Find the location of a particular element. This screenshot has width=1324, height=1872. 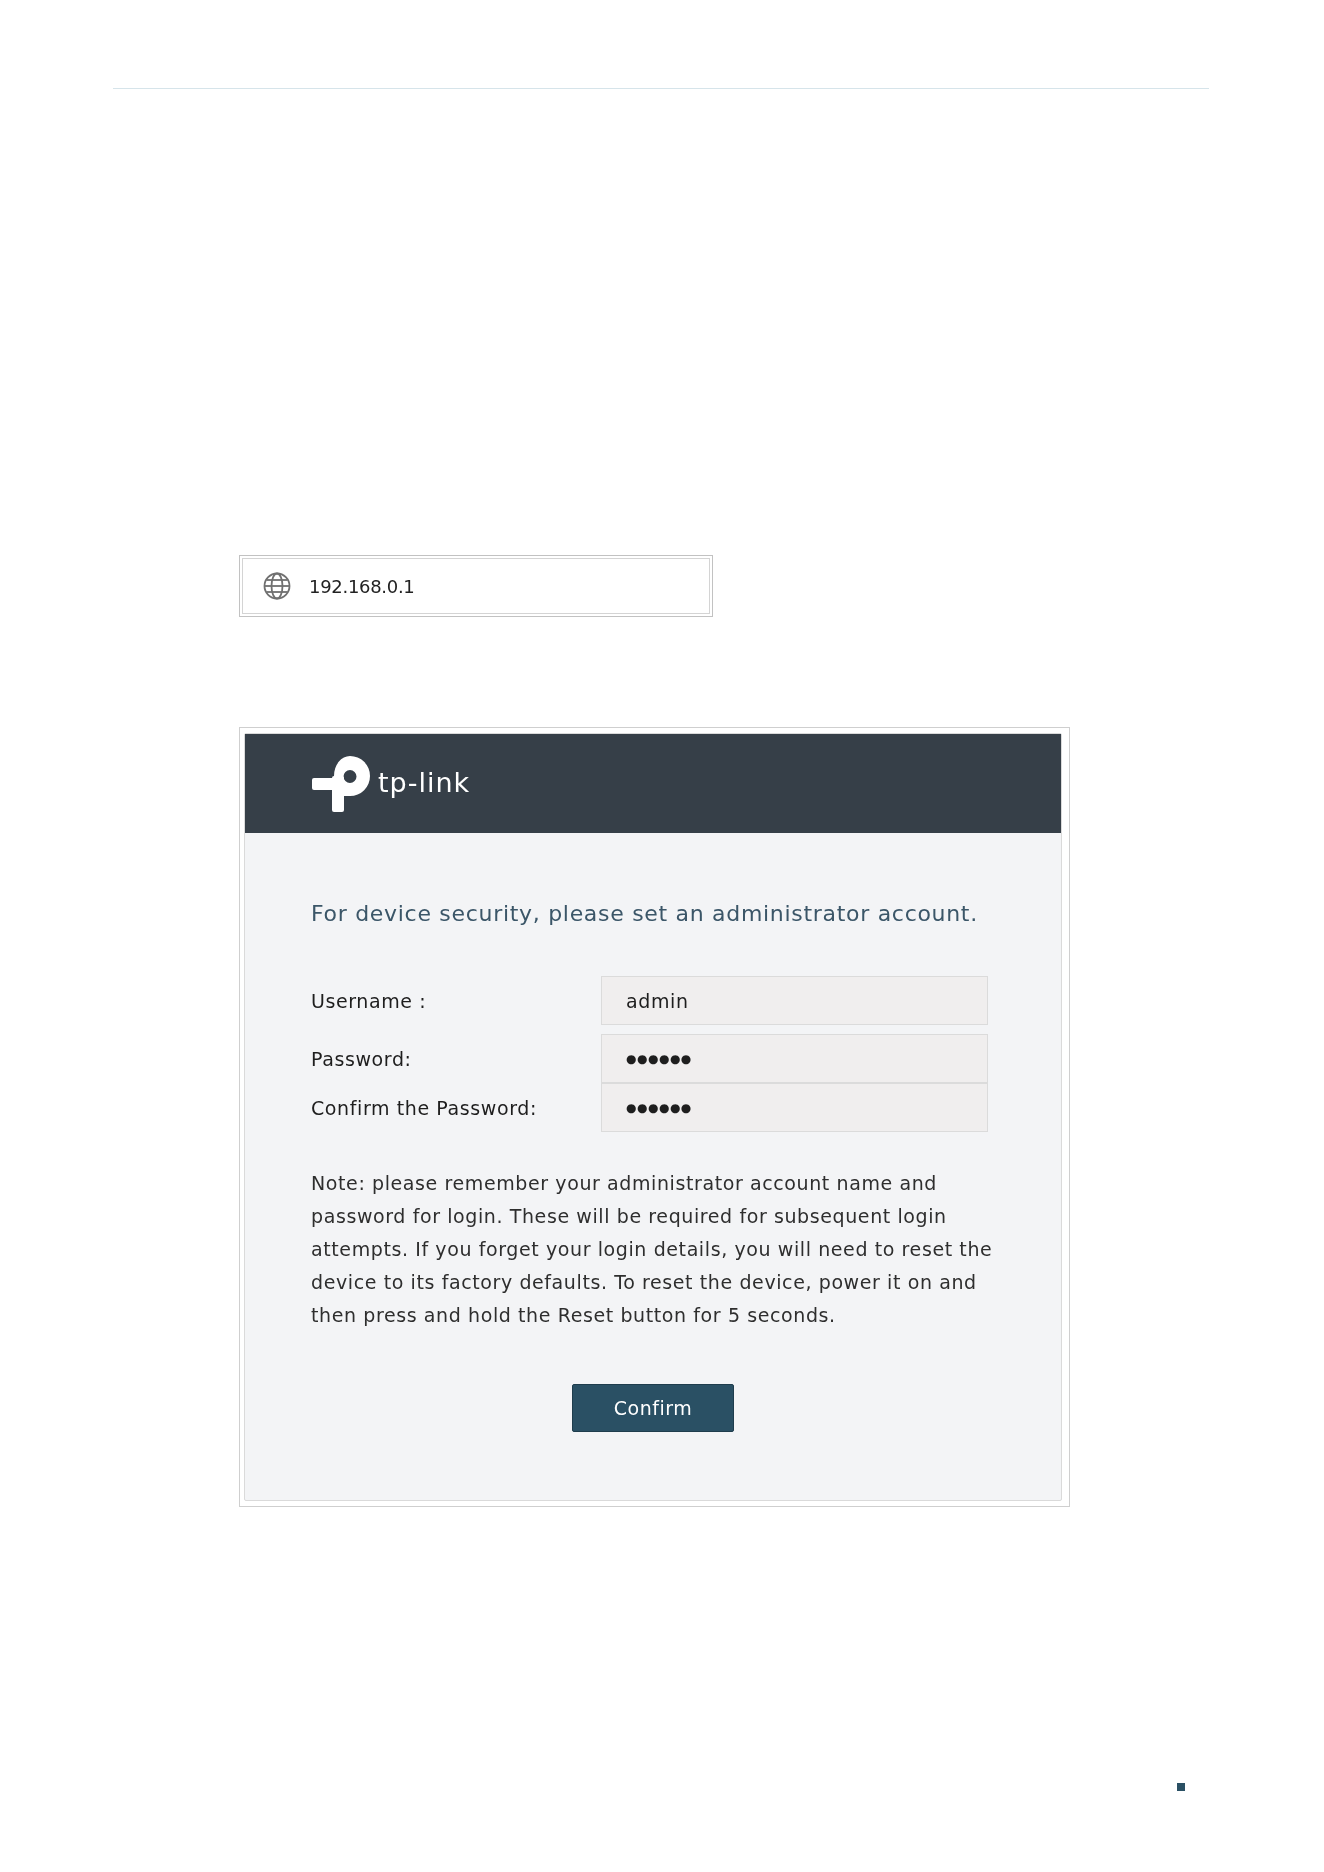

field-label: Username : is located at coordinates (369, 1000).